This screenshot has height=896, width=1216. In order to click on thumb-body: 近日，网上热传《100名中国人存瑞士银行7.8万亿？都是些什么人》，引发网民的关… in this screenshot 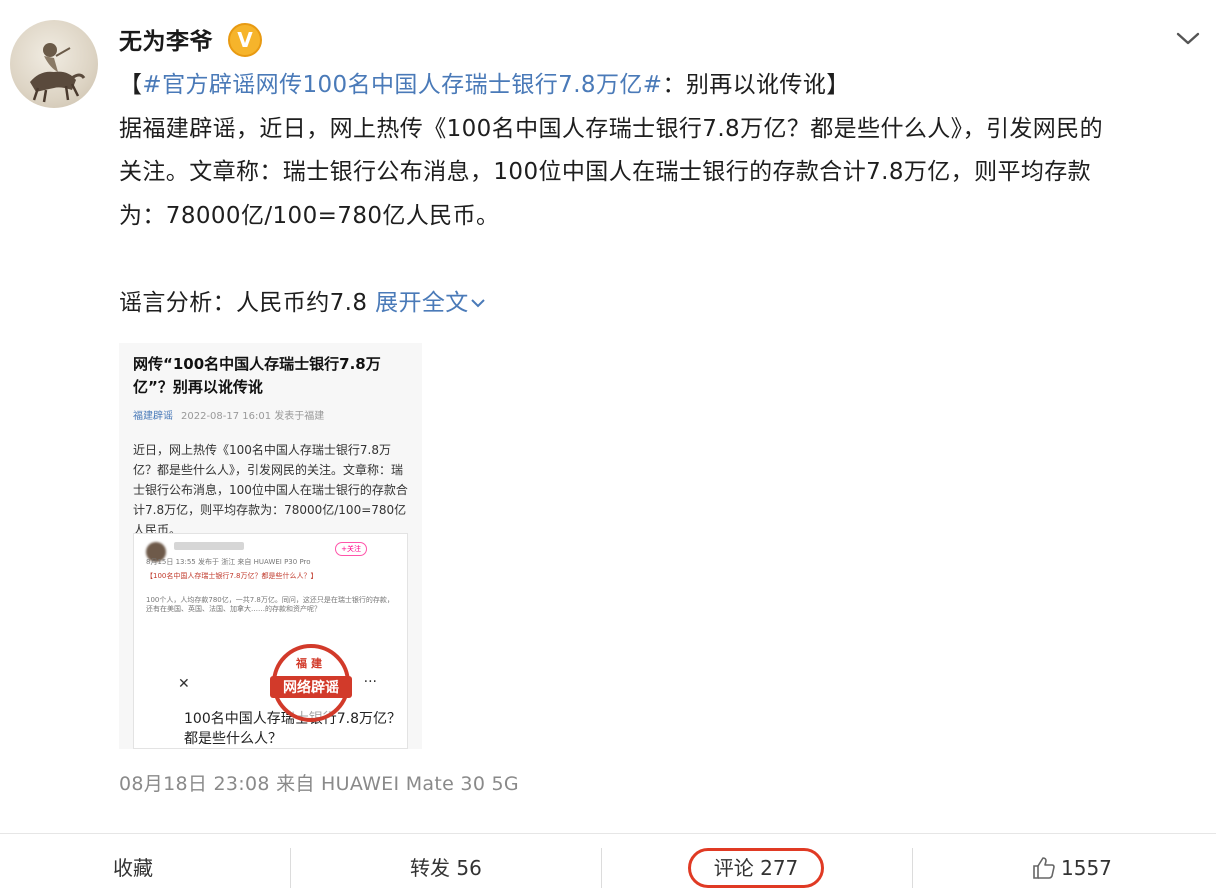, I will do `click(270, 490)`.